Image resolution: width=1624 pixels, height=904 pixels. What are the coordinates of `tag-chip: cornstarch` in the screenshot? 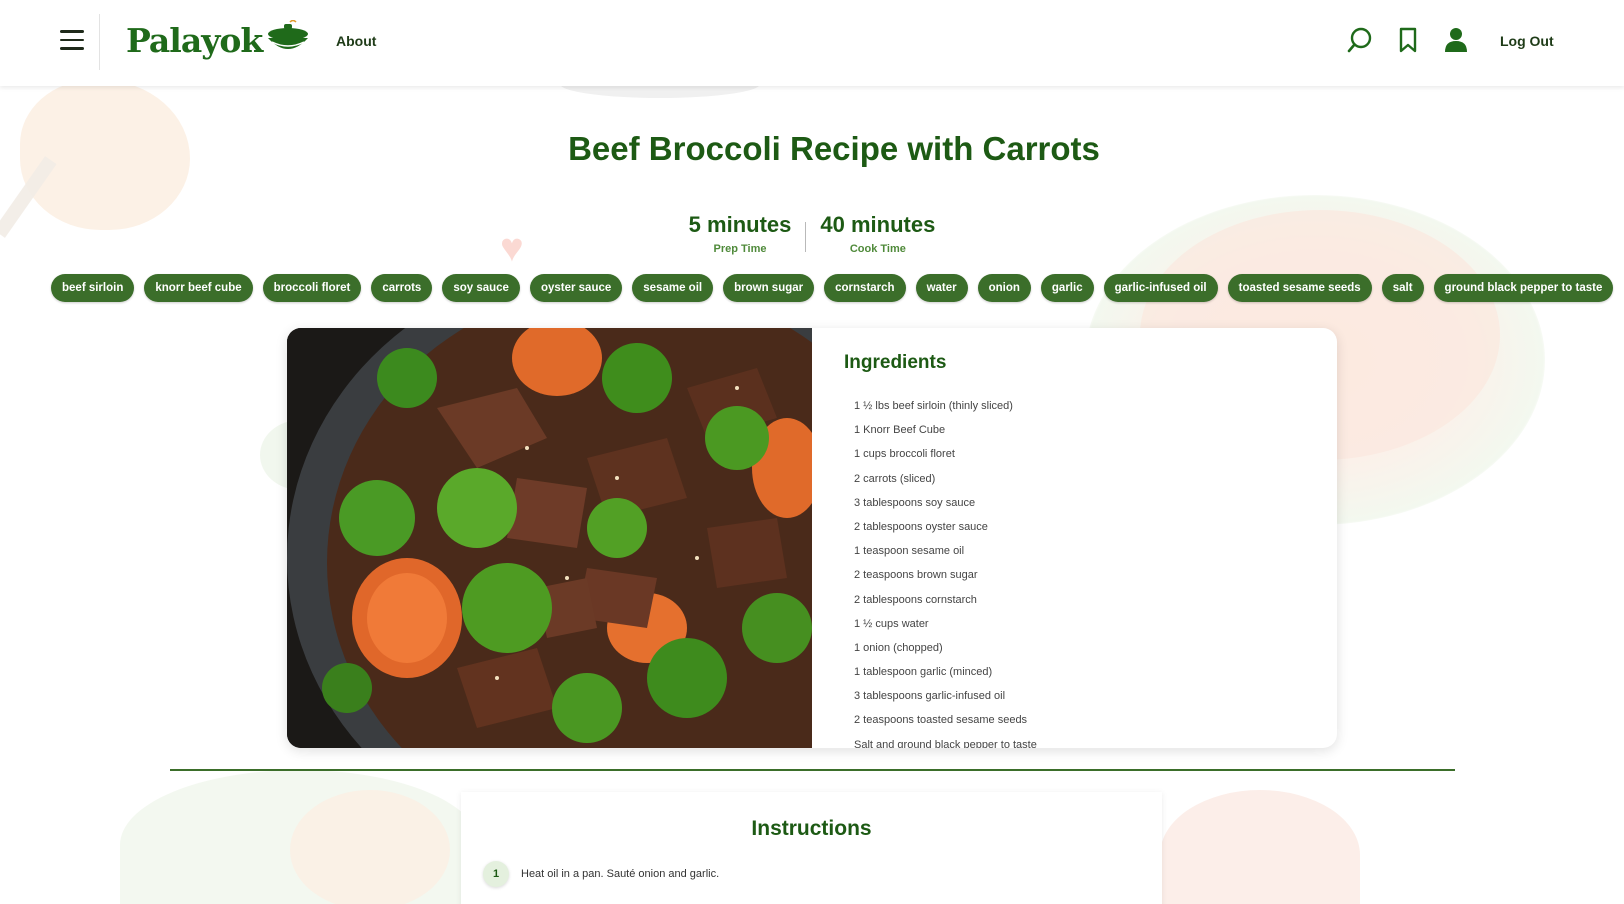 It's located at (865, 288).